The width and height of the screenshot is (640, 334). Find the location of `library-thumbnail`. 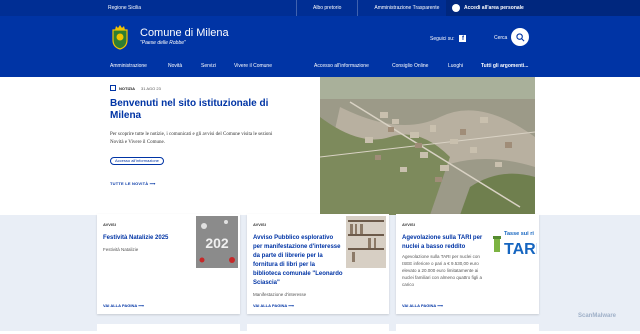

library-thumbnail is located at coordinates (366, 242).